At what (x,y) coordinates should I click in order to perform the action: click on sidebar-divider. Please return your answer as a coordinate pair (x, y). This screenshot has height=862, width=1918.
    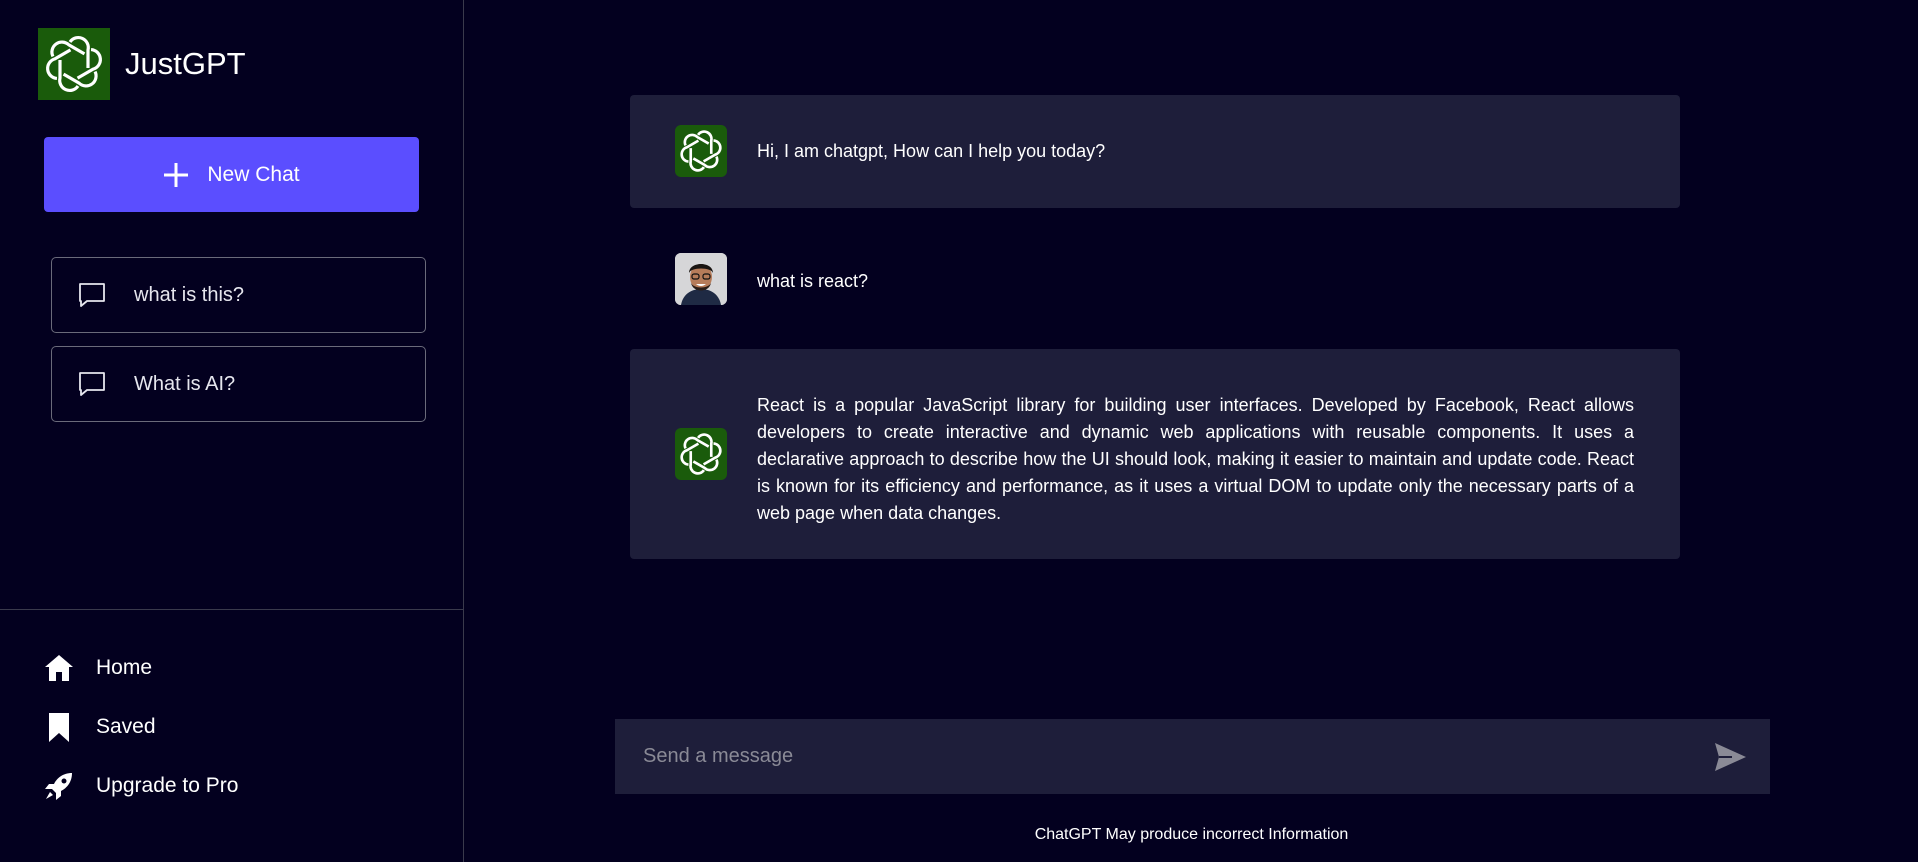
    Looking at the image, I should click on (232, 609).